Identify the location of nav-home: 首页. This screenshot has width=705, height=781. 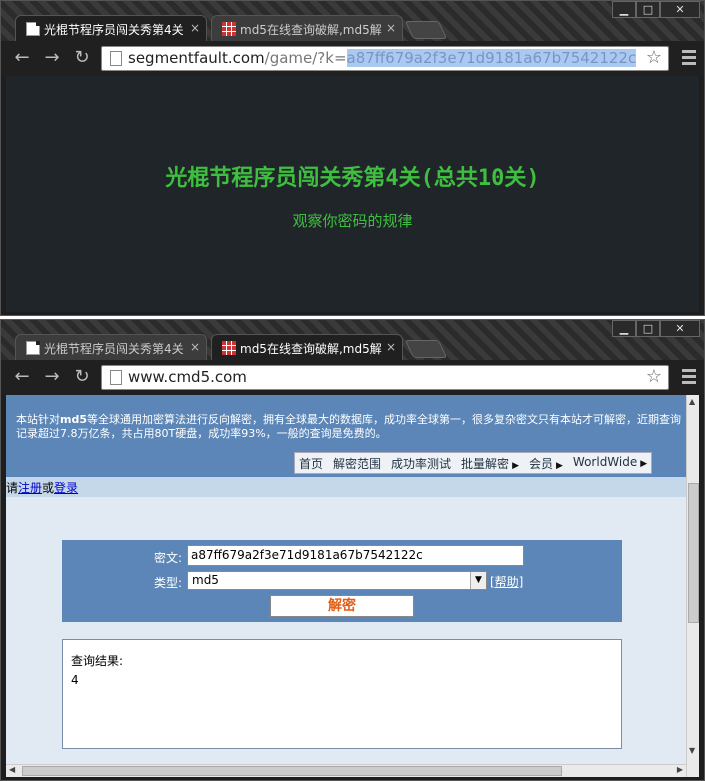
(311, 463).